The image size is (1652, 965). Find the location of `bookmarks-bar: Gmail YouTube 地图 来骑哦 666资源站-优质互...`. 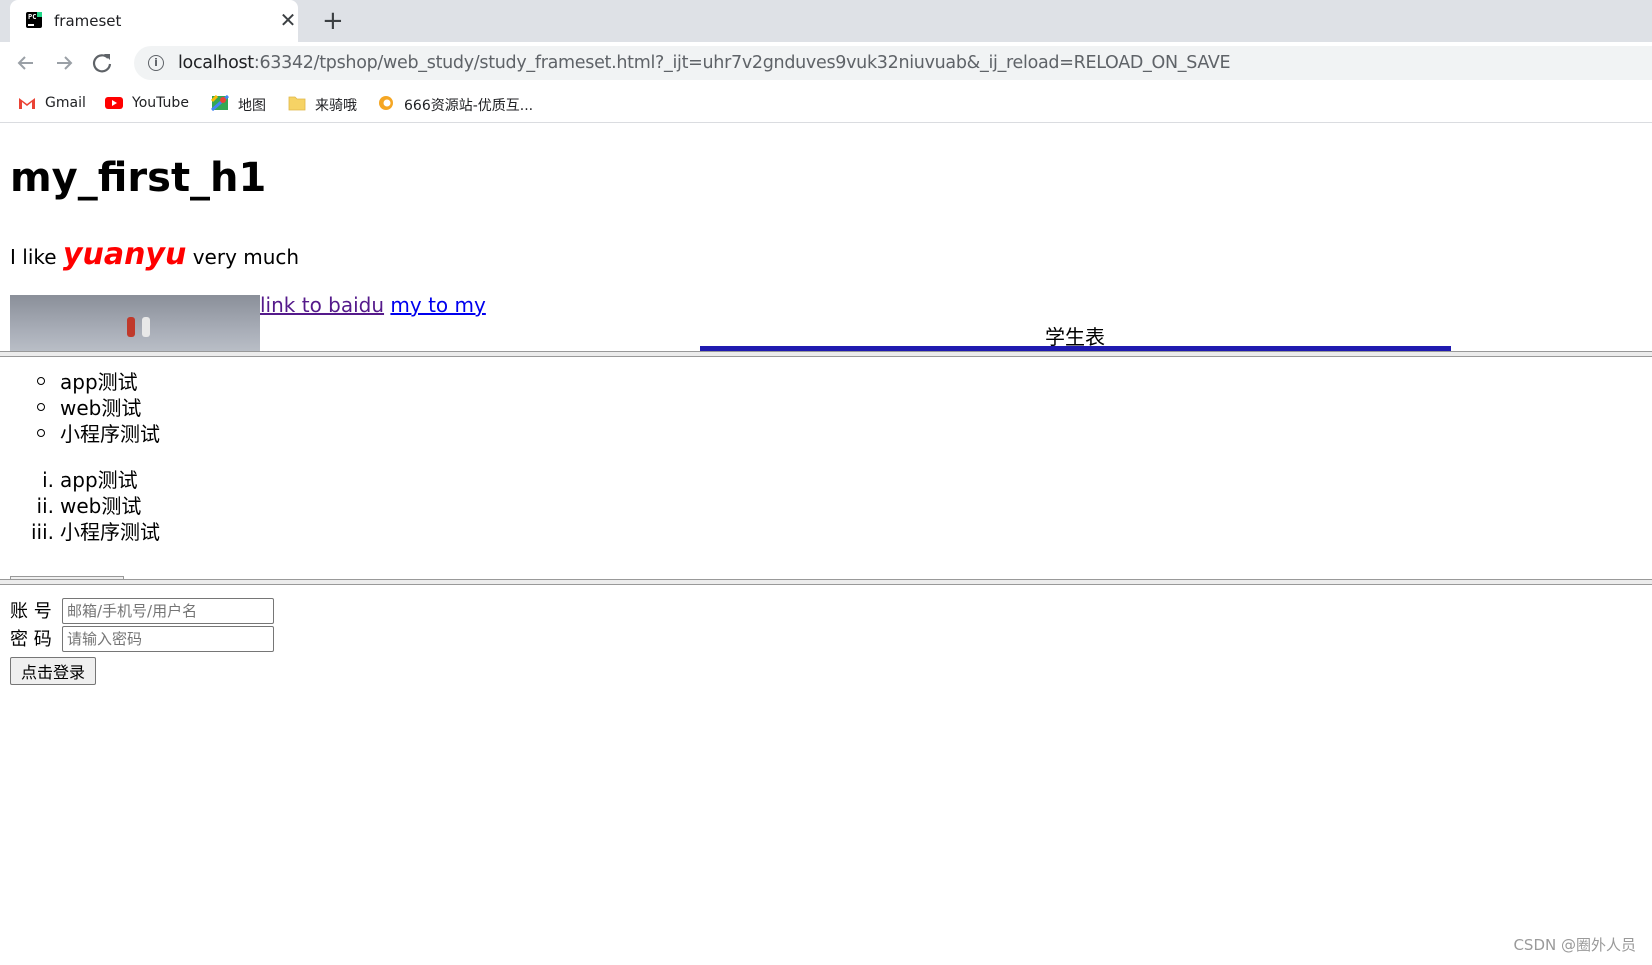

bookmarks-bar: Gmail YouTube 地图 来骑哦 666资源站-优质互... is located at coordinates (826, 103).